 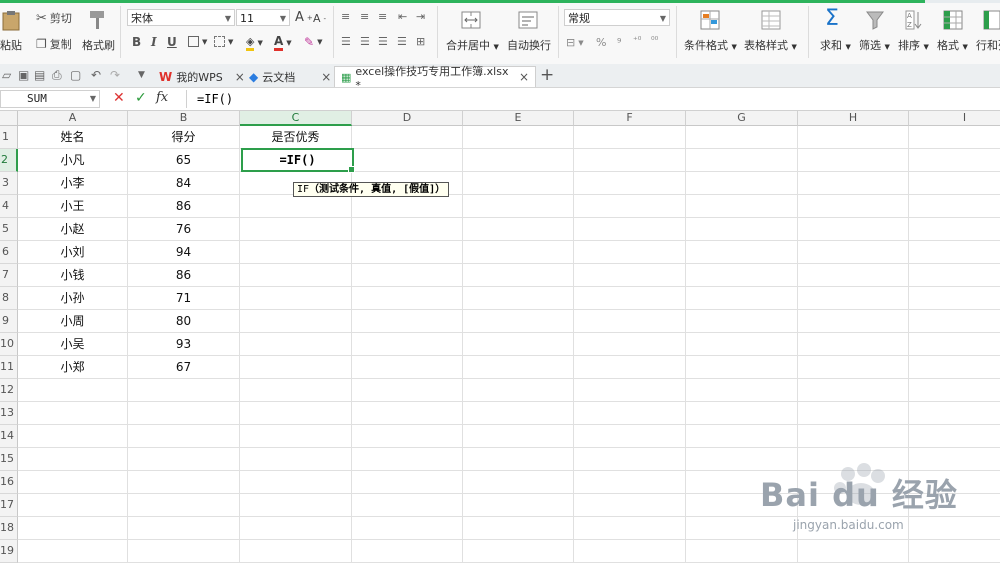 I want to click on cell-f16, so click(x=630, y=482).